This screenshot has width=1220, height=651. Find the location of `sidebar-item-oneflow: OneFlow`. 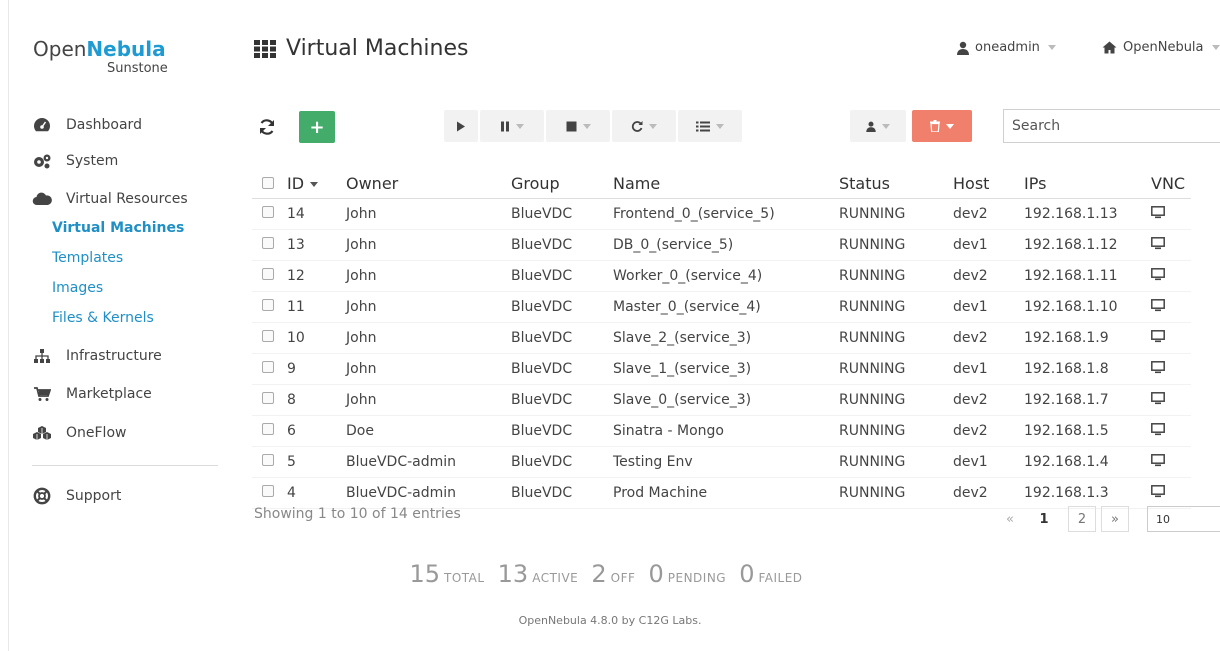

sidebar-item-oneflow: OneFlow is located at coordinates (79, 433).